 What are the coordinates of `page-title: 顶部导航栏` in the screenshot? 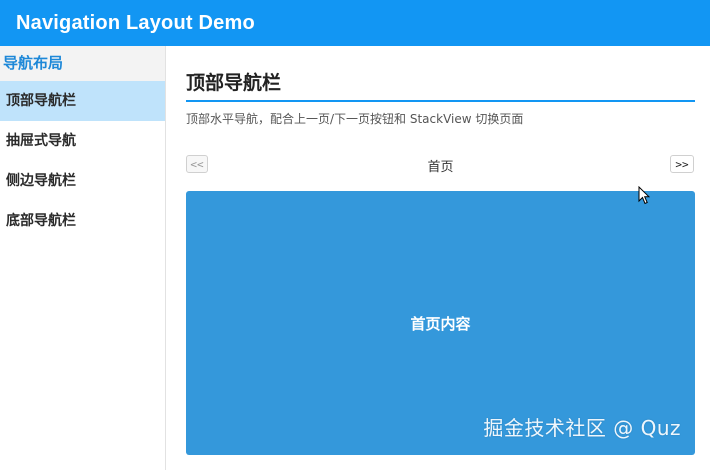 It's located at (234, 83).